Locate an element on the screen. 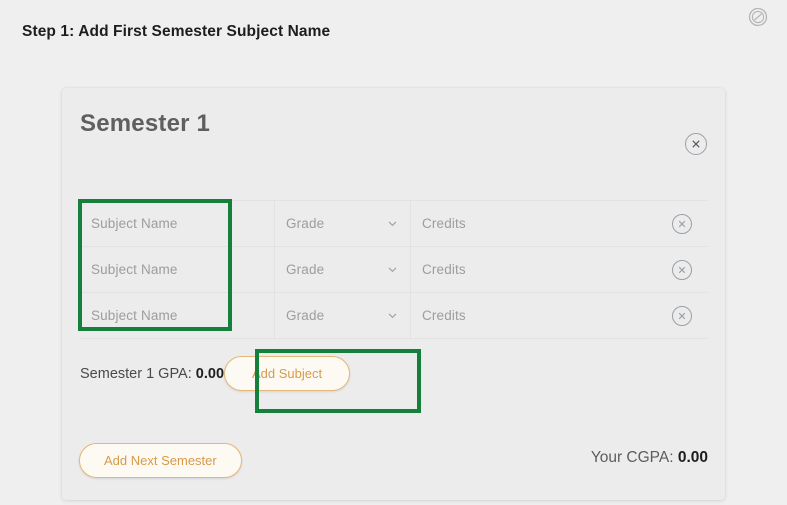 This screenshot has width=787, height=505. help-circle-slash-icon is located at coordinates (758, 17).